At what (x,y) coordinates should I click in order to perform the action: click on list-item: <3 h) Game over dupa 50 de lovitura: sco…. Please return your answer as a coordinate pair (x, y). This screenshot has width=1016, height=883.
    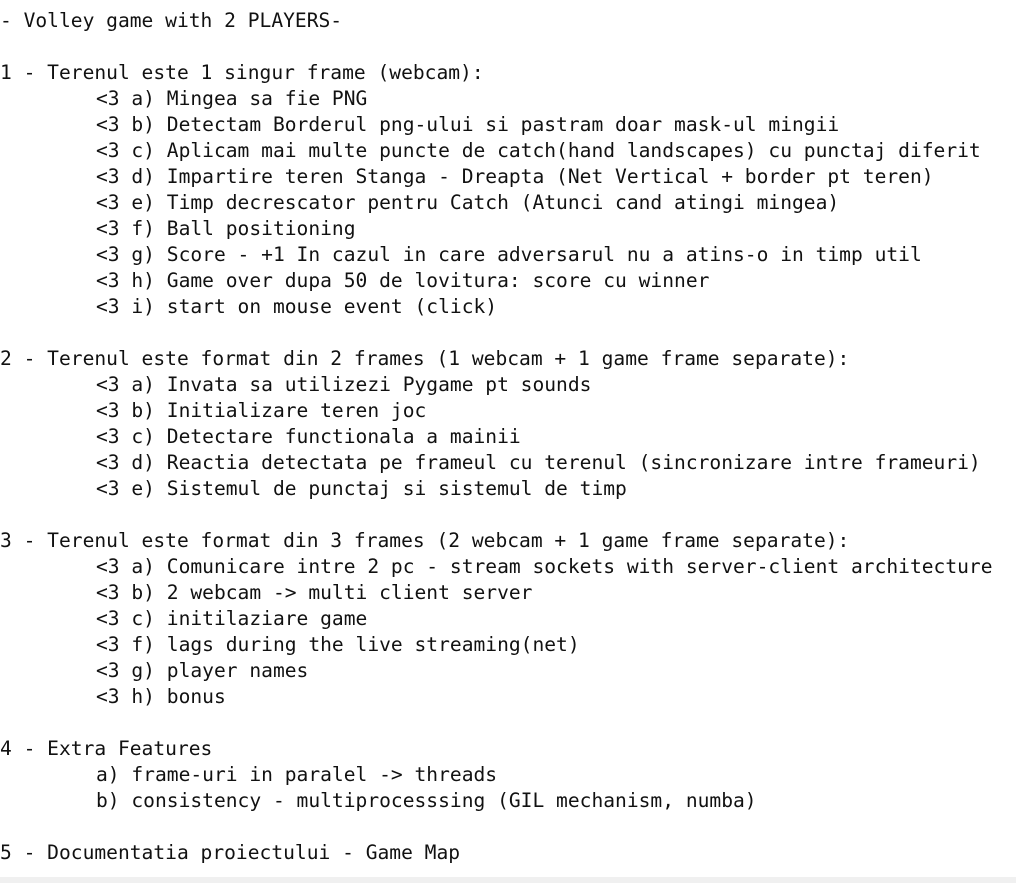
    Looking at the image, I should click on (403, 280).